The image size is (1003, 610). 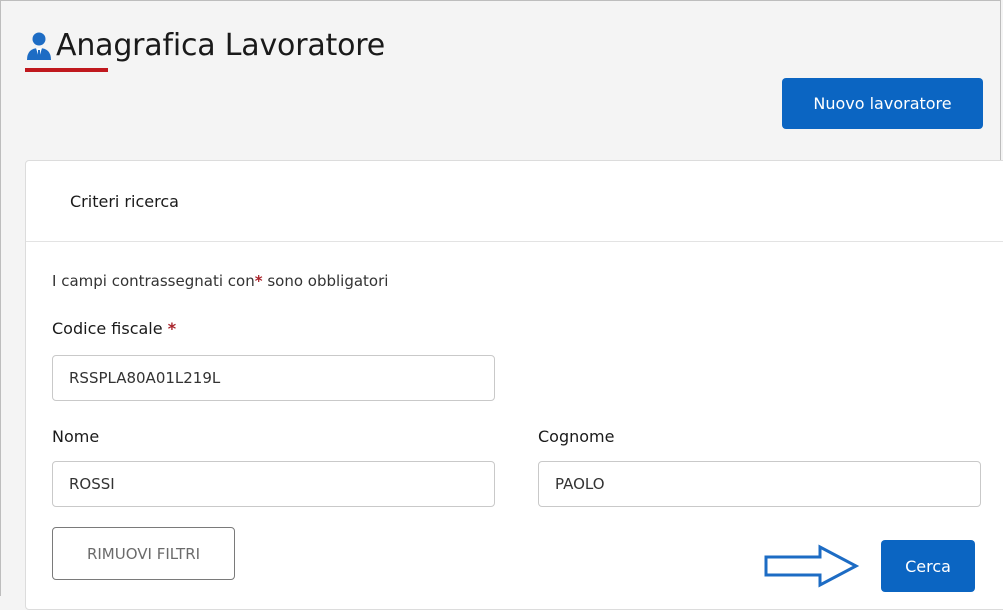 I want to click on codice-fiscale-label-text: Codice fiscale, so click(x=107, y=328).